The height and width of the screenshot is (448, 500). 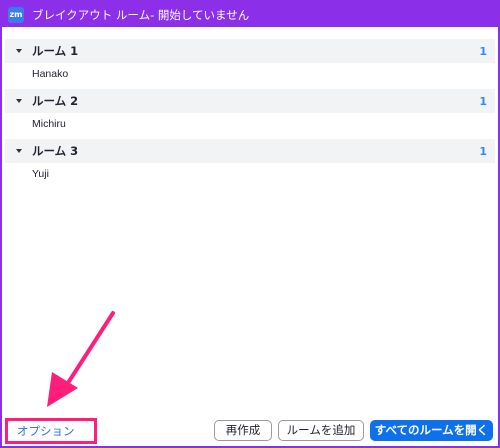 I want to click on title-bar: zm ブレイクアウト ルーム- 開始していません, so click(x=250, y=14).